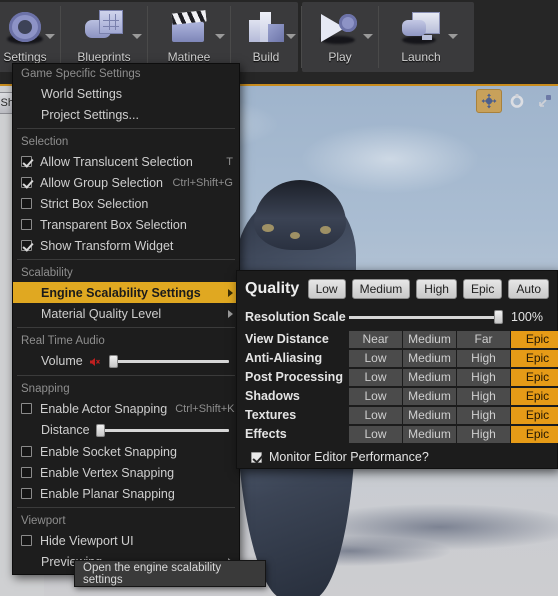 This screenshot has height=596, width=558. Describe the element at coordinates (168, 361) in the screenshot. I see `volume-slider-track` at that location.